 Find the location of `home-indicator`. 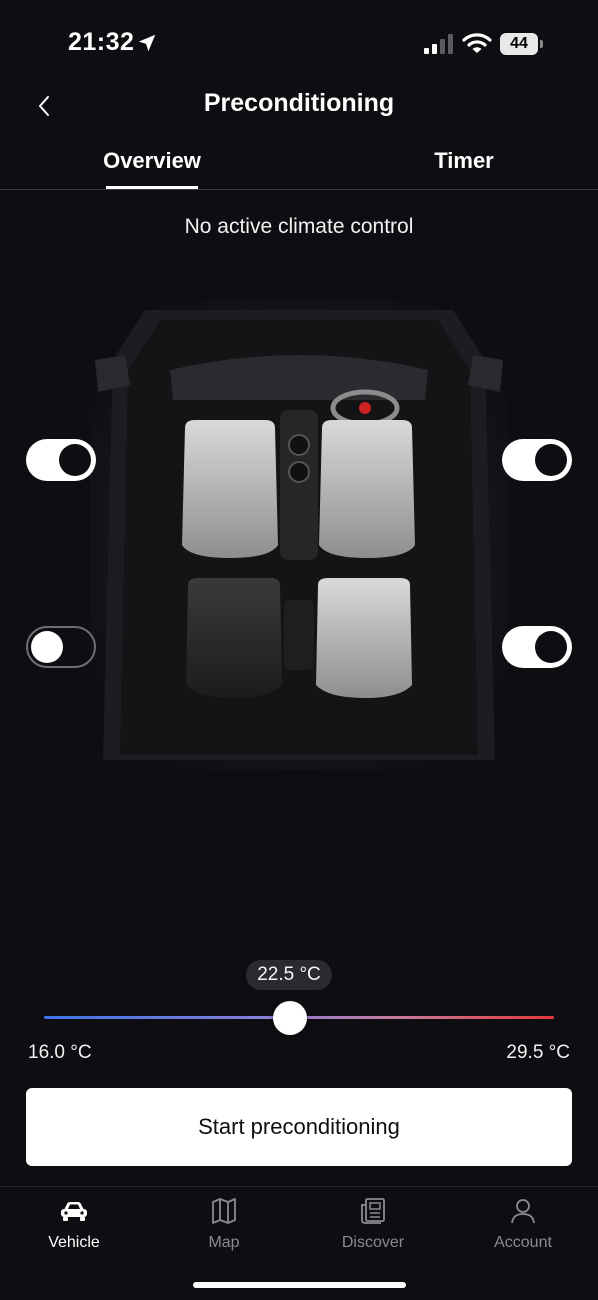

home-indicator is located at coordinates (299, 1285).